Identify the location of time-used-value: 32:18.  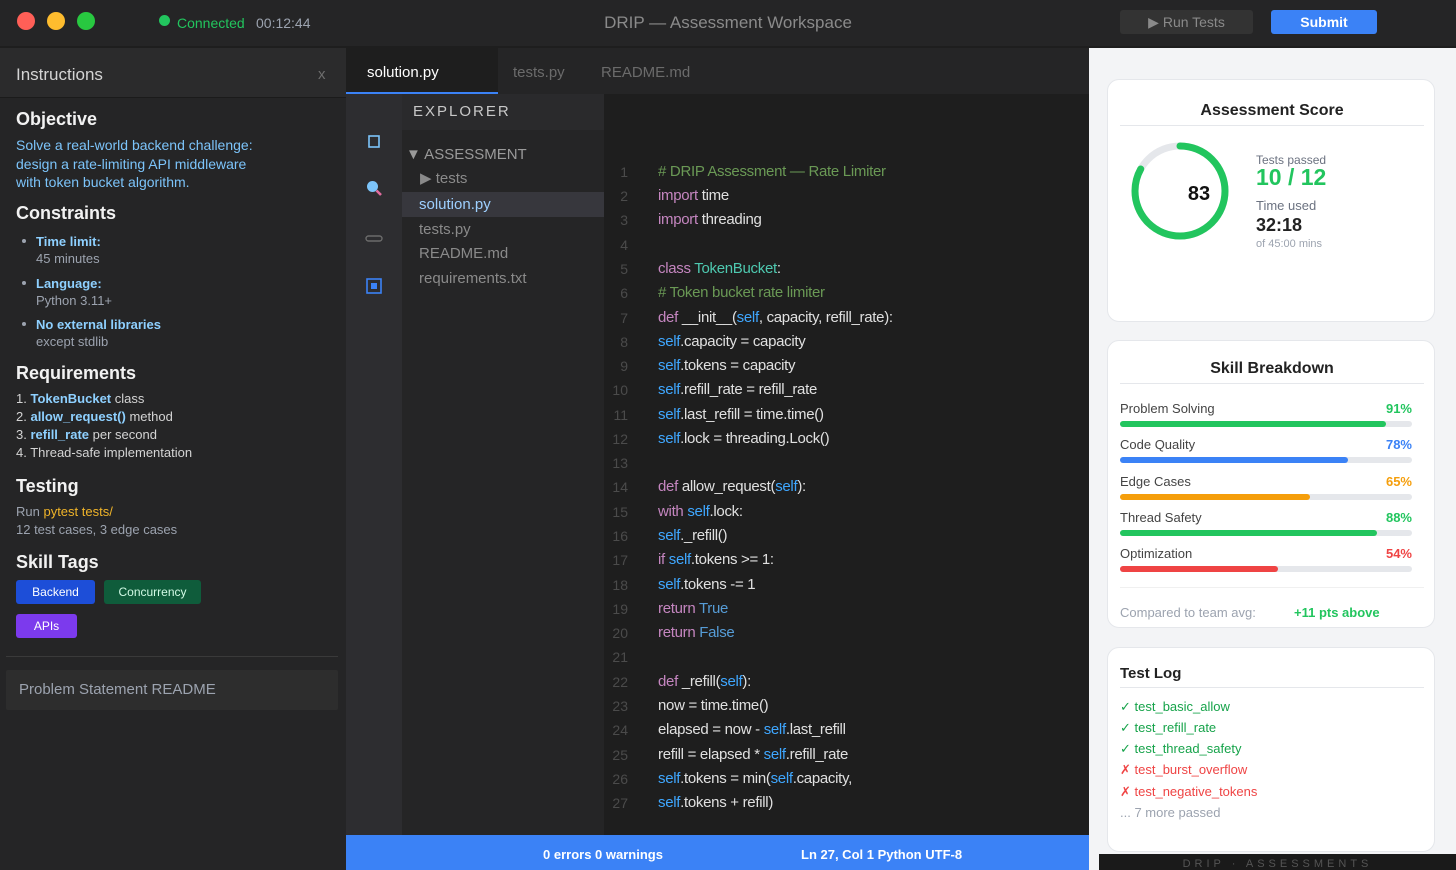
(1279, 225).